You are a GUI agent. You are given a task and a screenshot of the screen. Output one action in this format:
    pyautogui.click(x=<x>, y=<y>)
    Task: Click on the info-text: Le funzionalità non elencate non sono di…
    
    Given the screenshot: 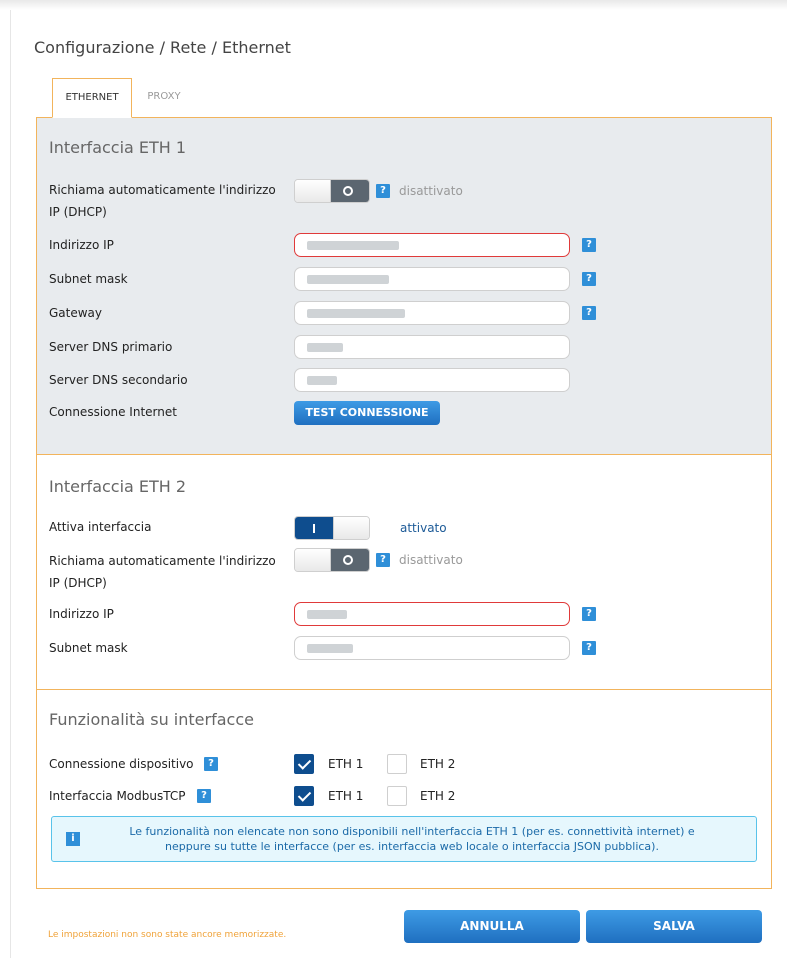 What is the action you would take?
    pyautogui.click(x=412, y=839)
    